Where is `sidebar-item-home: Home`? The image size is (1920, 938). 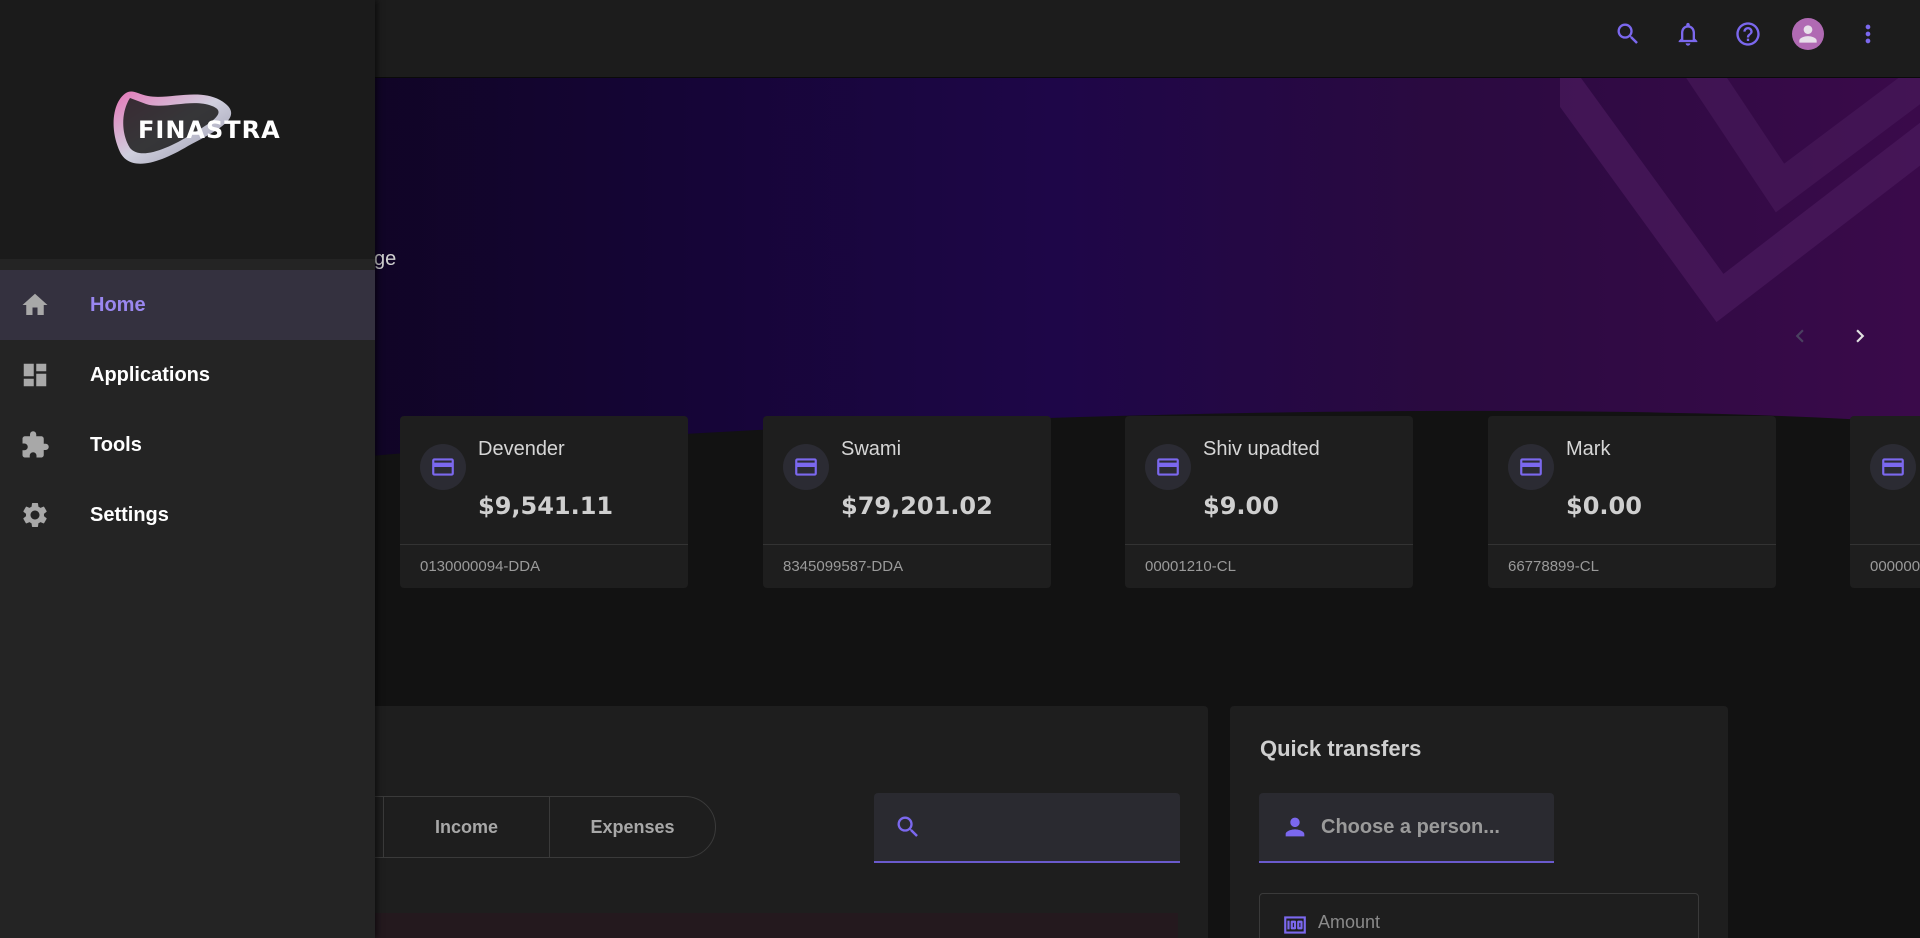
sidebar-item-home: Home is located at coordinates (187, 305).